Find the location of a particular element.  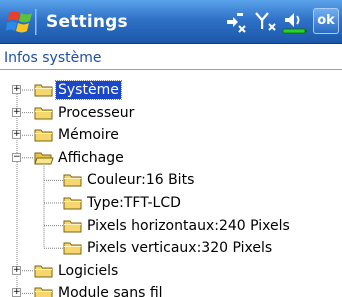

tree-item-label: Module sans fil is located at coordinates (110, 291).